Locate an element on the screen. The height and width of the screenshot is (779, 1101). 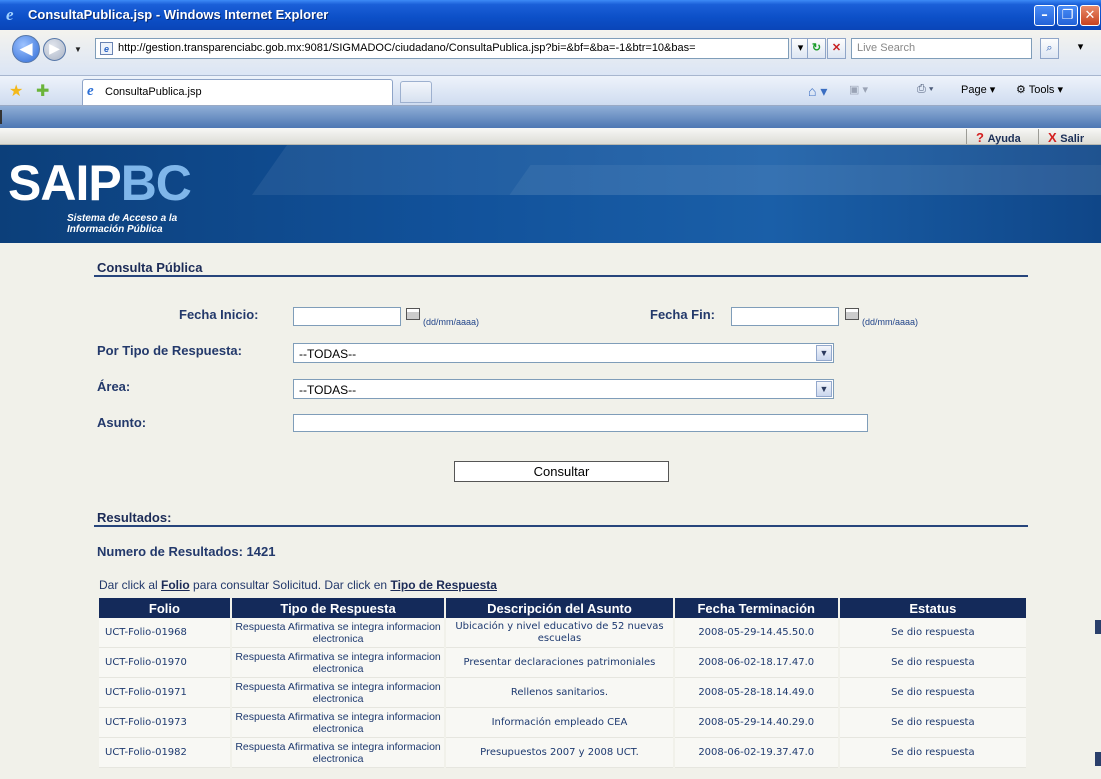
descripcion-cell: Rellenos sanitarios. is located at coordinates (559, 693).